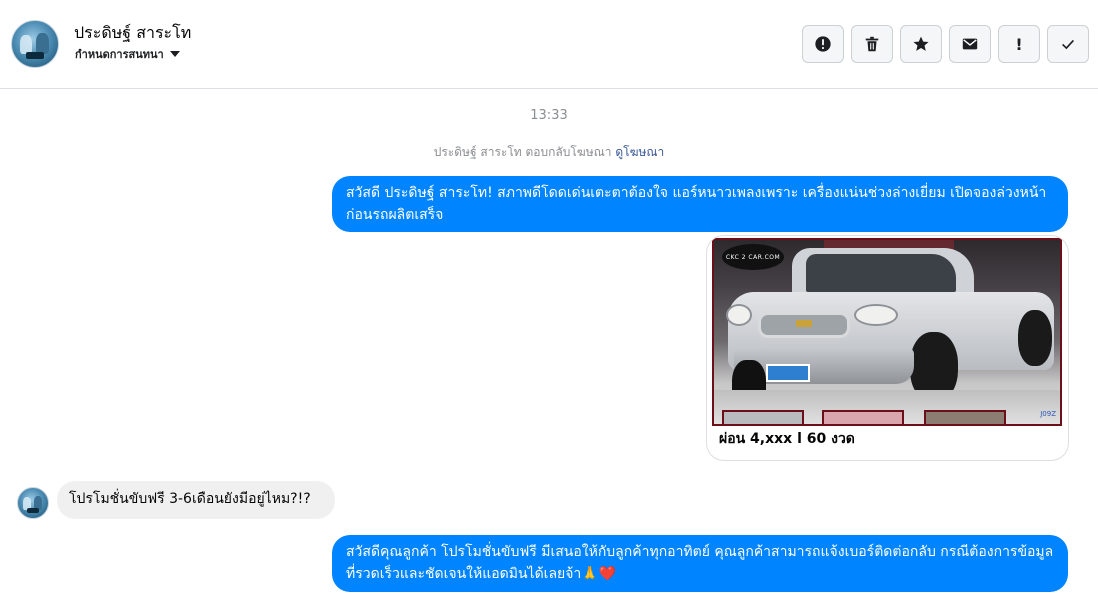 This screenshot has height=607, width=1098. I want to click on check-icon, so click(1068, 44).